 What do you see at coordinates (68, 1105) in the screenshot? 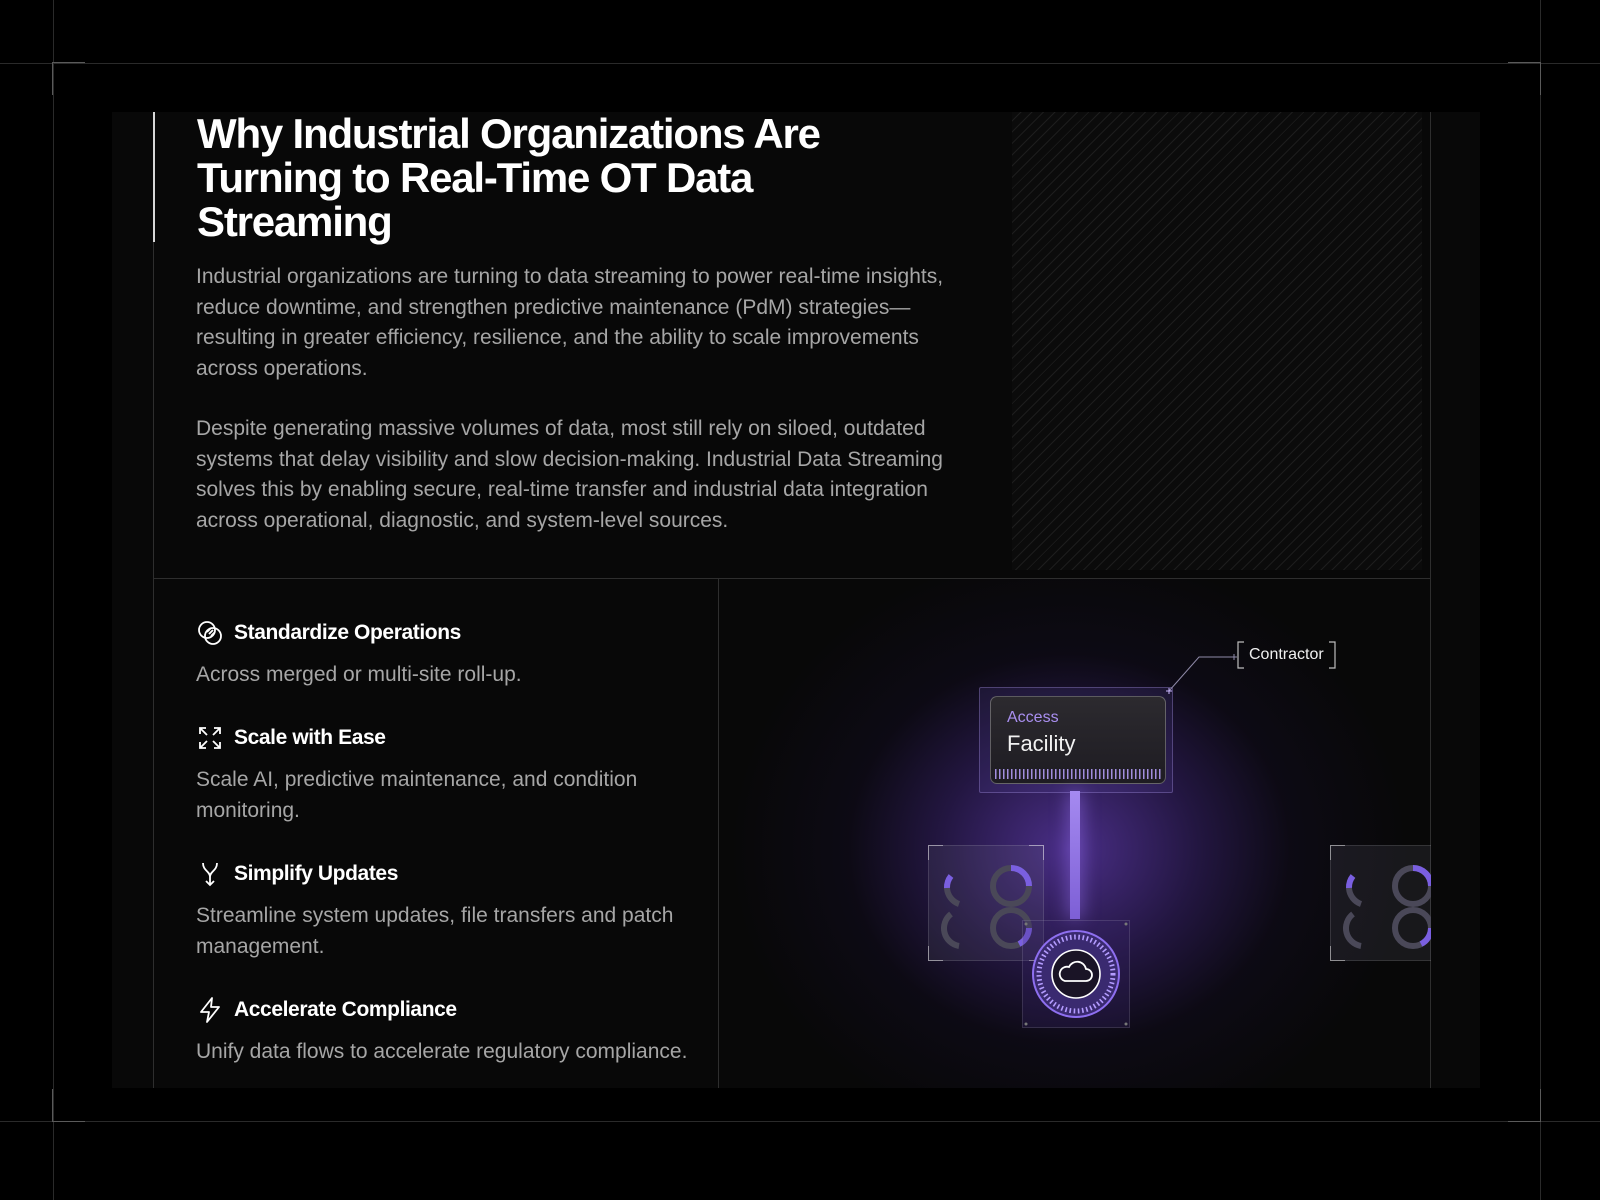
I see `corner-mark-bl` at bounding box center [68, 1105].